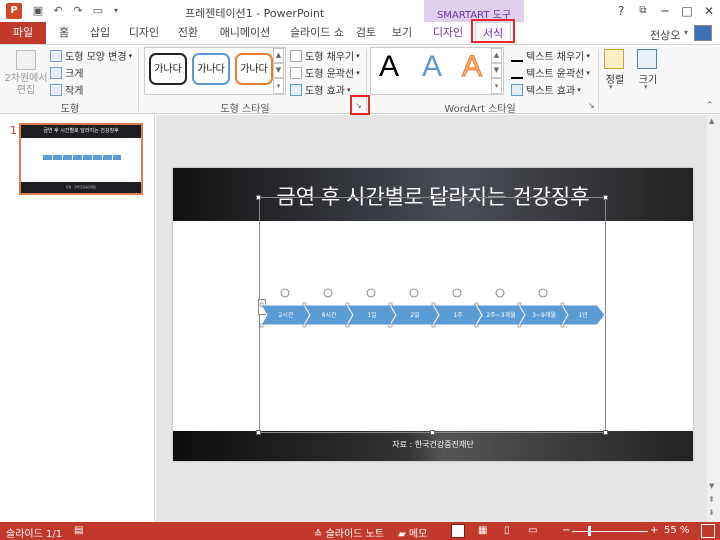 Image resolution: width=720 pixels, height=540 pixels. I want to click on collapse-ribbon-icon: ⌃, so click(710, 106).